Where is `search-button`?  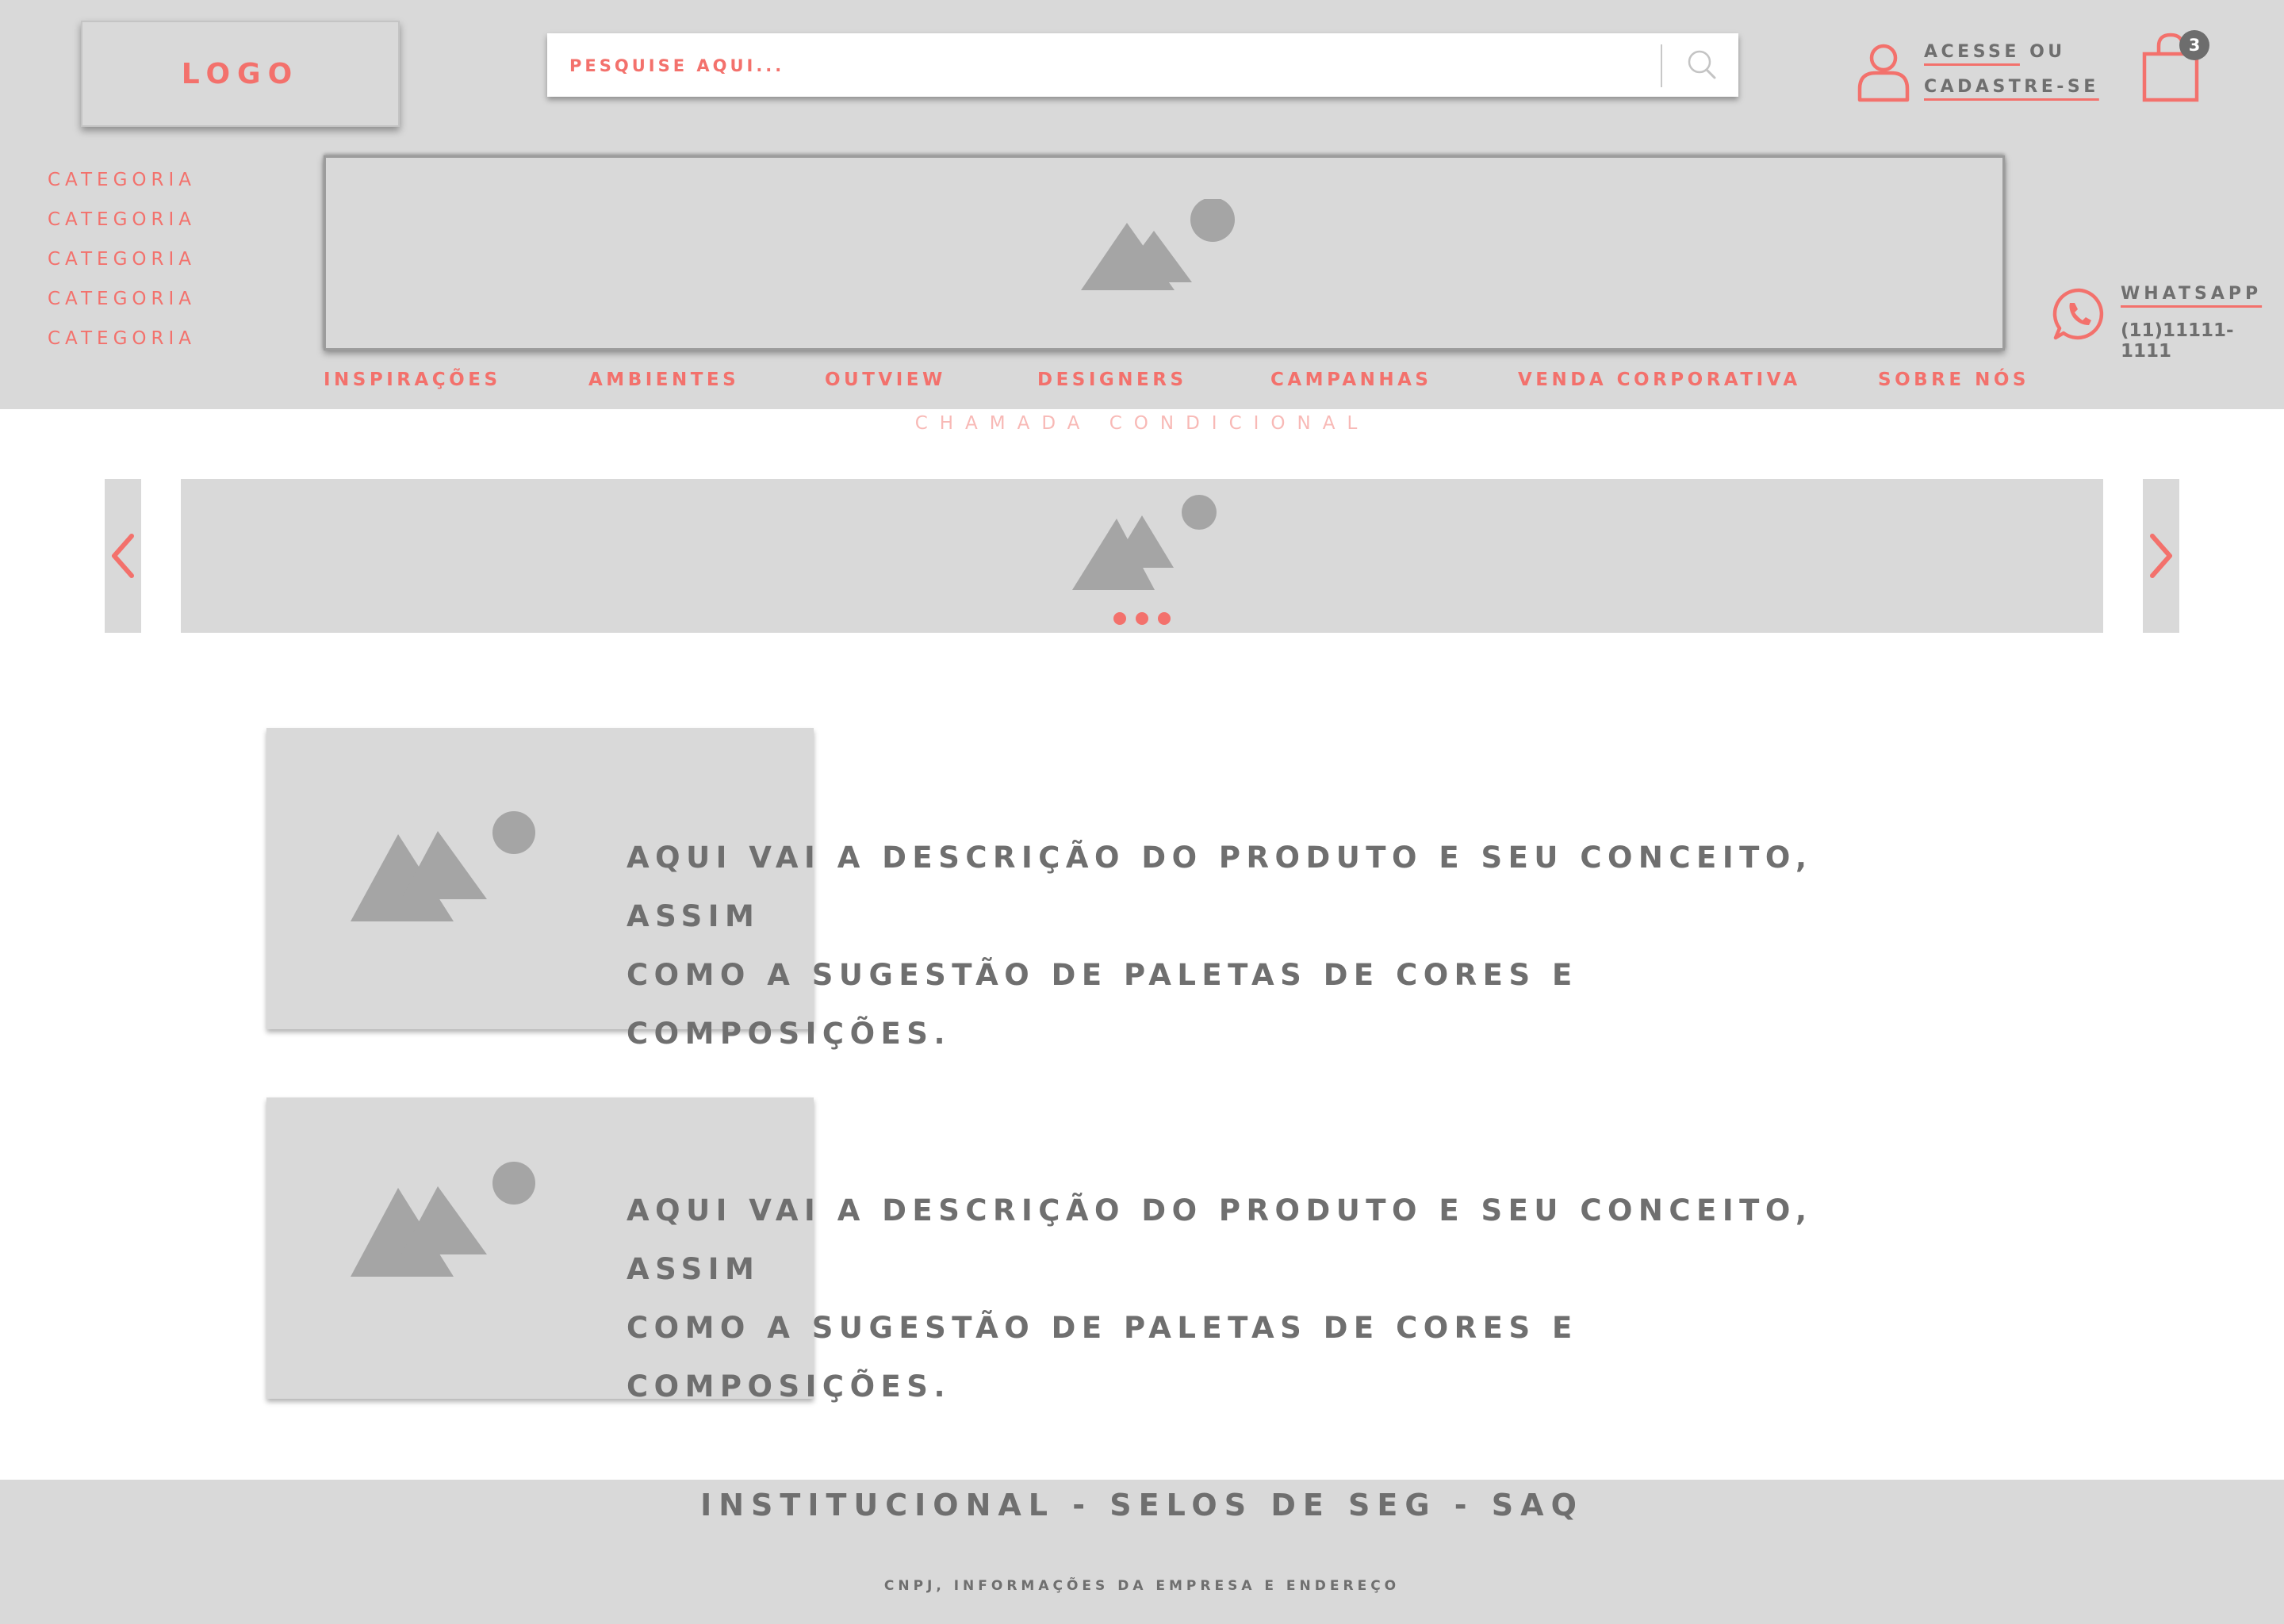
search-button is located at coordinates (1702, 65).